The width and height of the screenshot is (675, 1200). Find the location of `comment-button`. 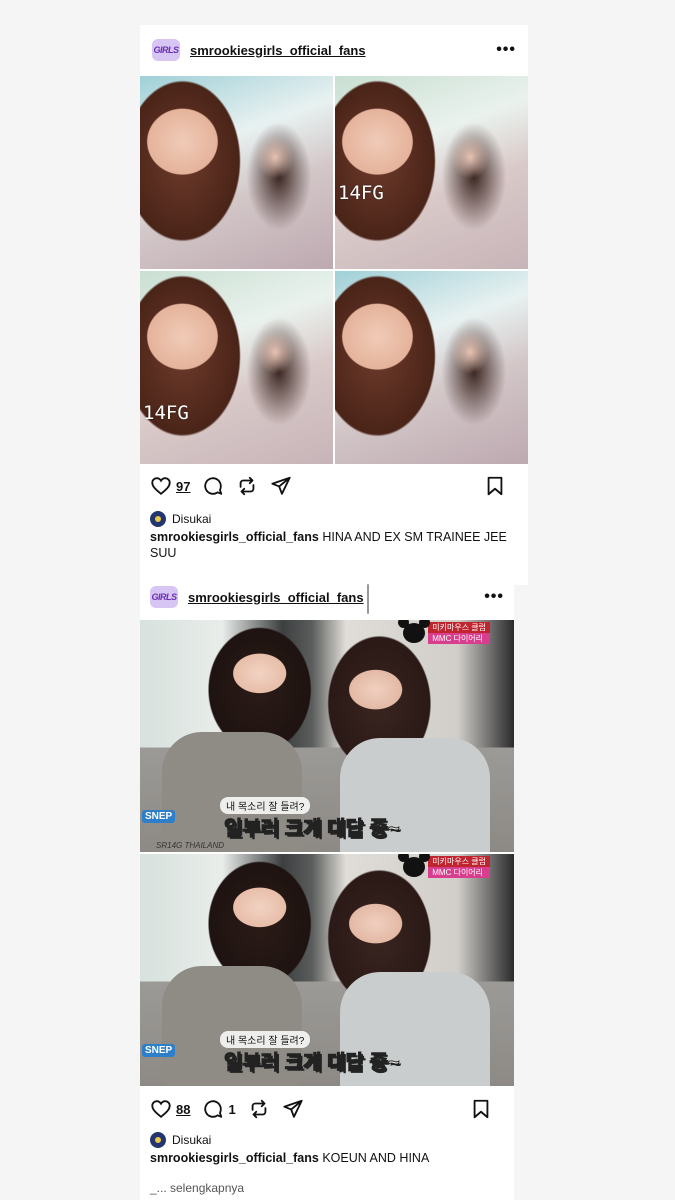

comment-button is located at coordinates (213, 486).